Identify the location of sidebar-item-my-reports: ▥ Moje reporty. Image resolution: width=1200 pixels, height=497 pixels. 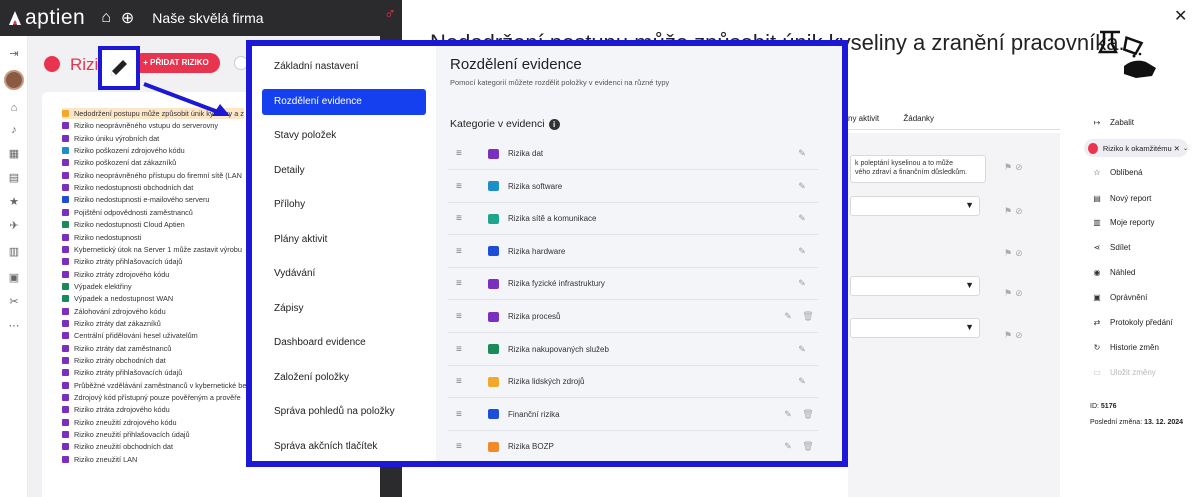
(1123, 222).